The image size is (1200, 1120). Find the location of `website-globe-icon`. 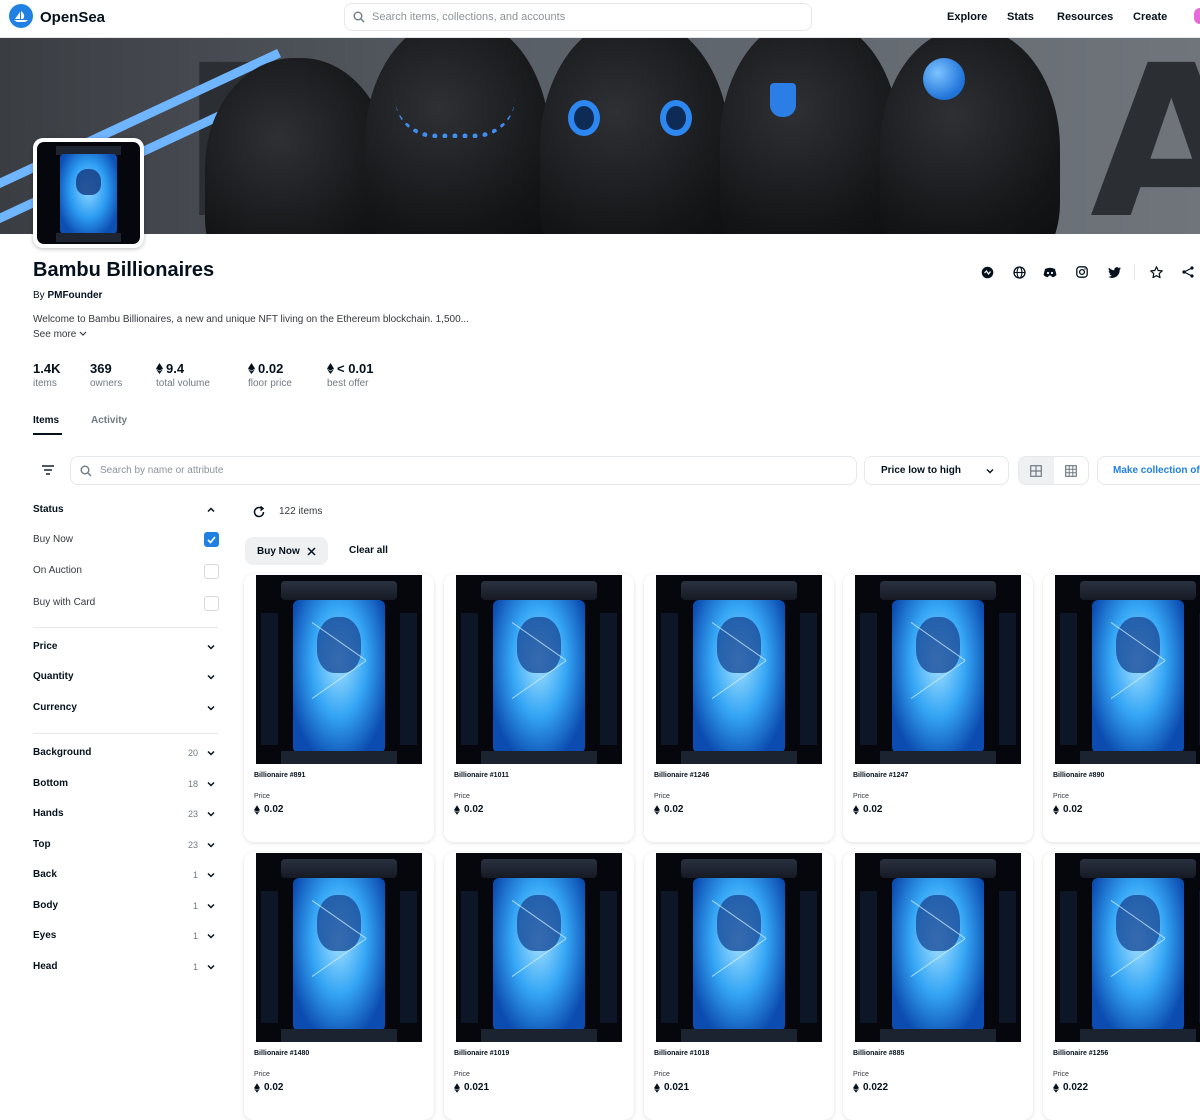

website-globe-icon is located at coordinates (1019, 272).